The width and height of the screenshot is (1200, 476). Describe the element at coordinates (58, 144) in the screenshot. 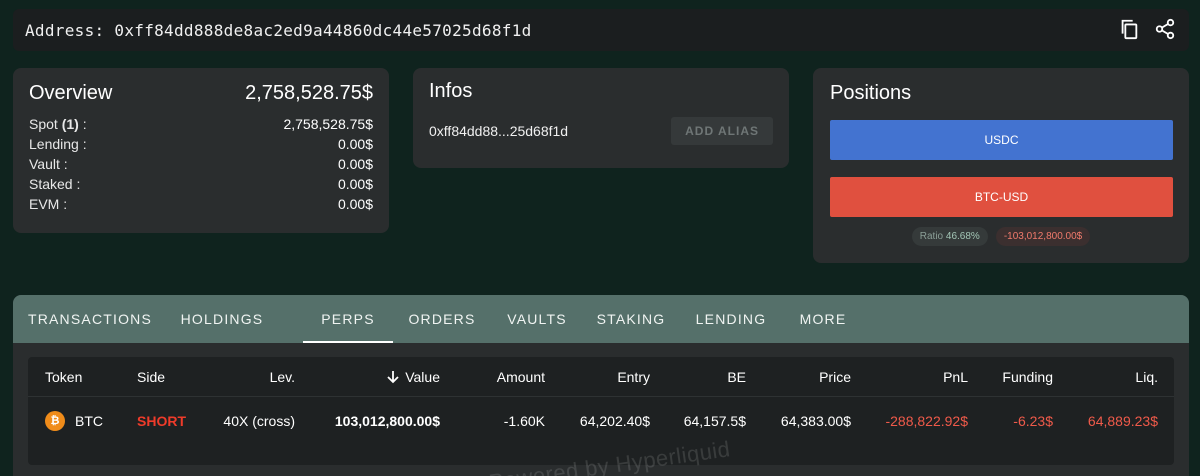

I see `overview-row-label: Lending :` at that location.